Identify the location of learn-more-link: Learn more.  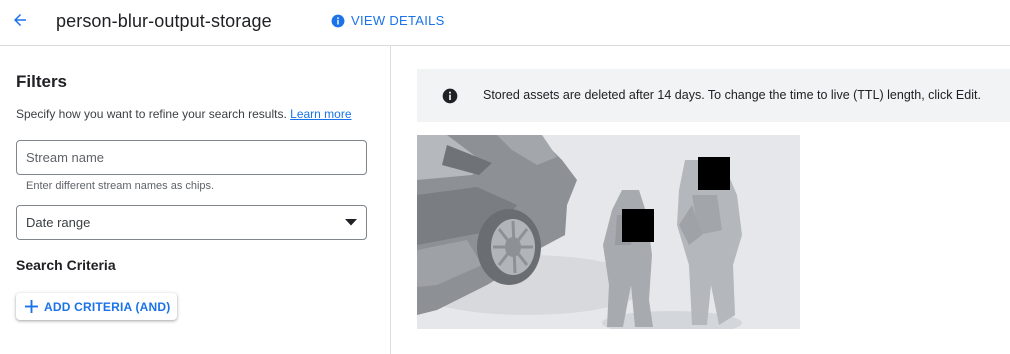
(320, 114).